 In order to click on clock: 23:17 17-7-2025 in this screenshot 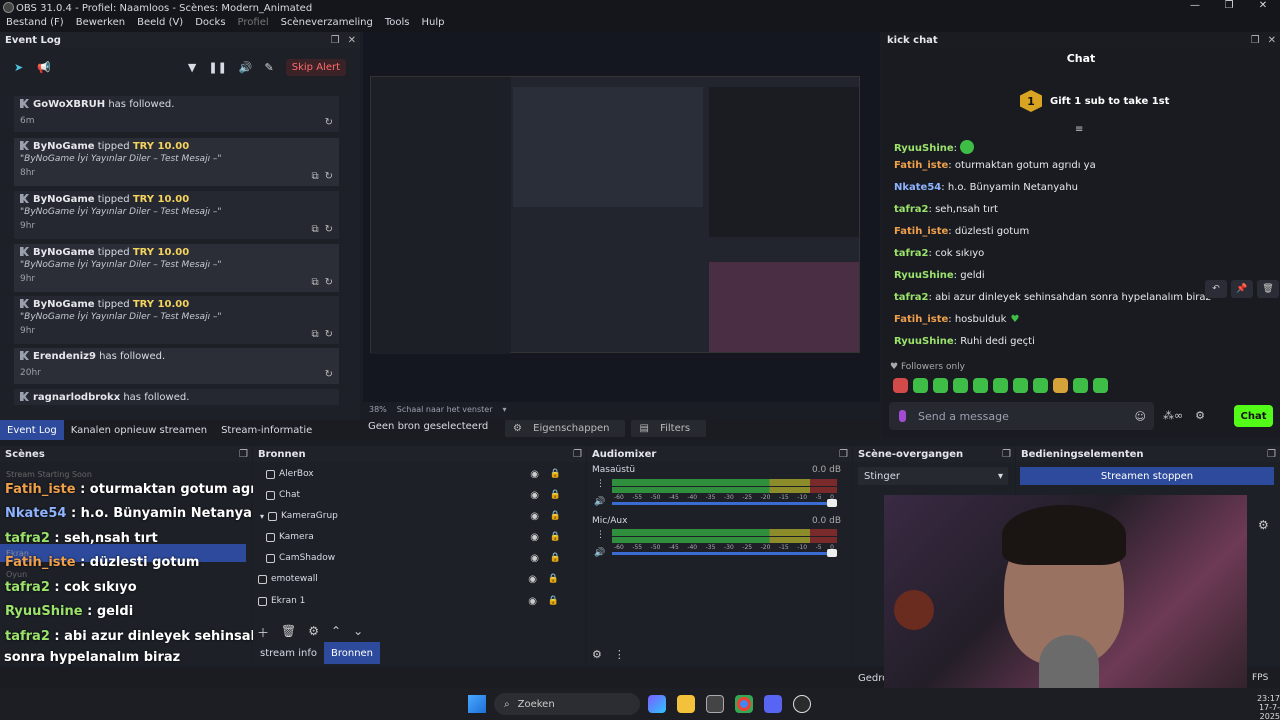, I will do `click(1262, 707)`.